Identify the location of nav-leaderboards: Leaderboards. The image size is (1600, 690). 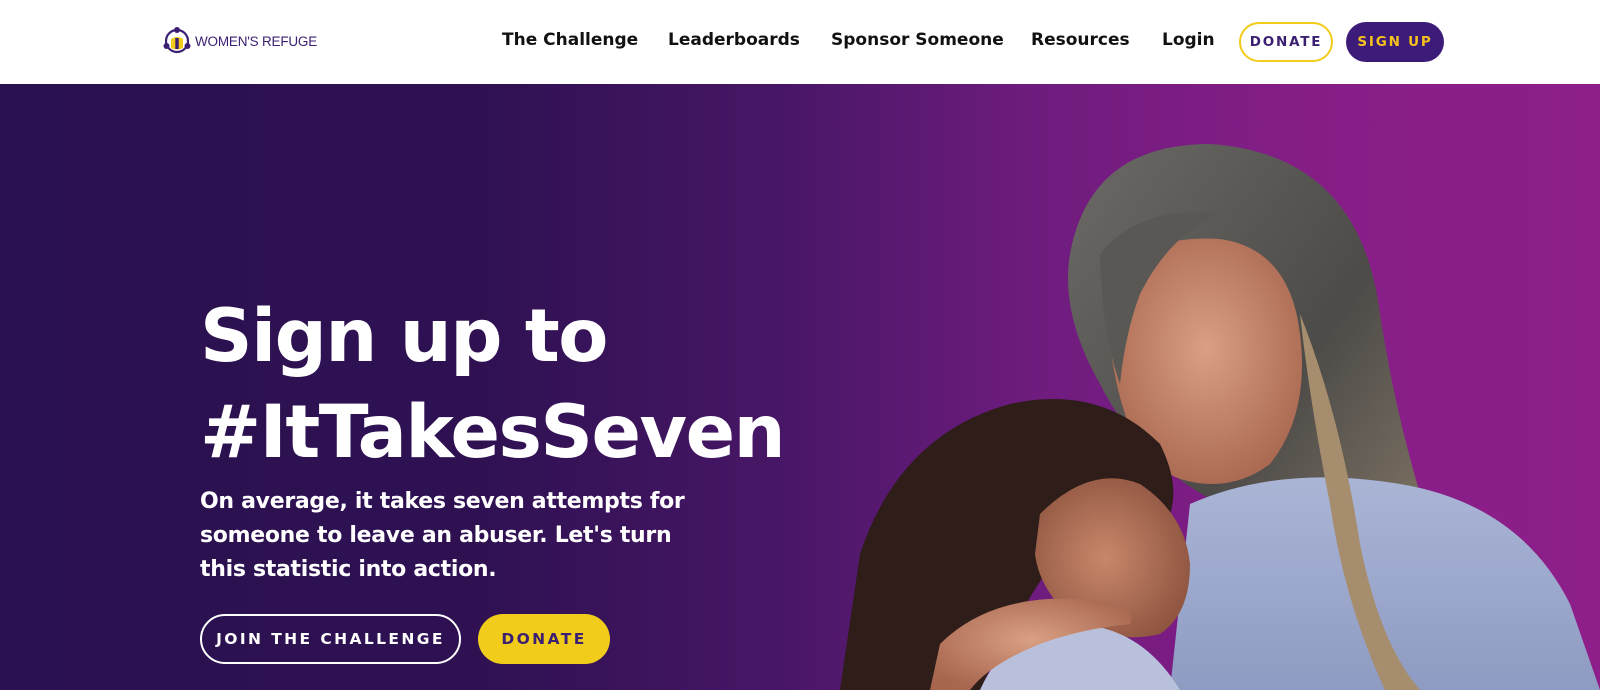
(734, 40).